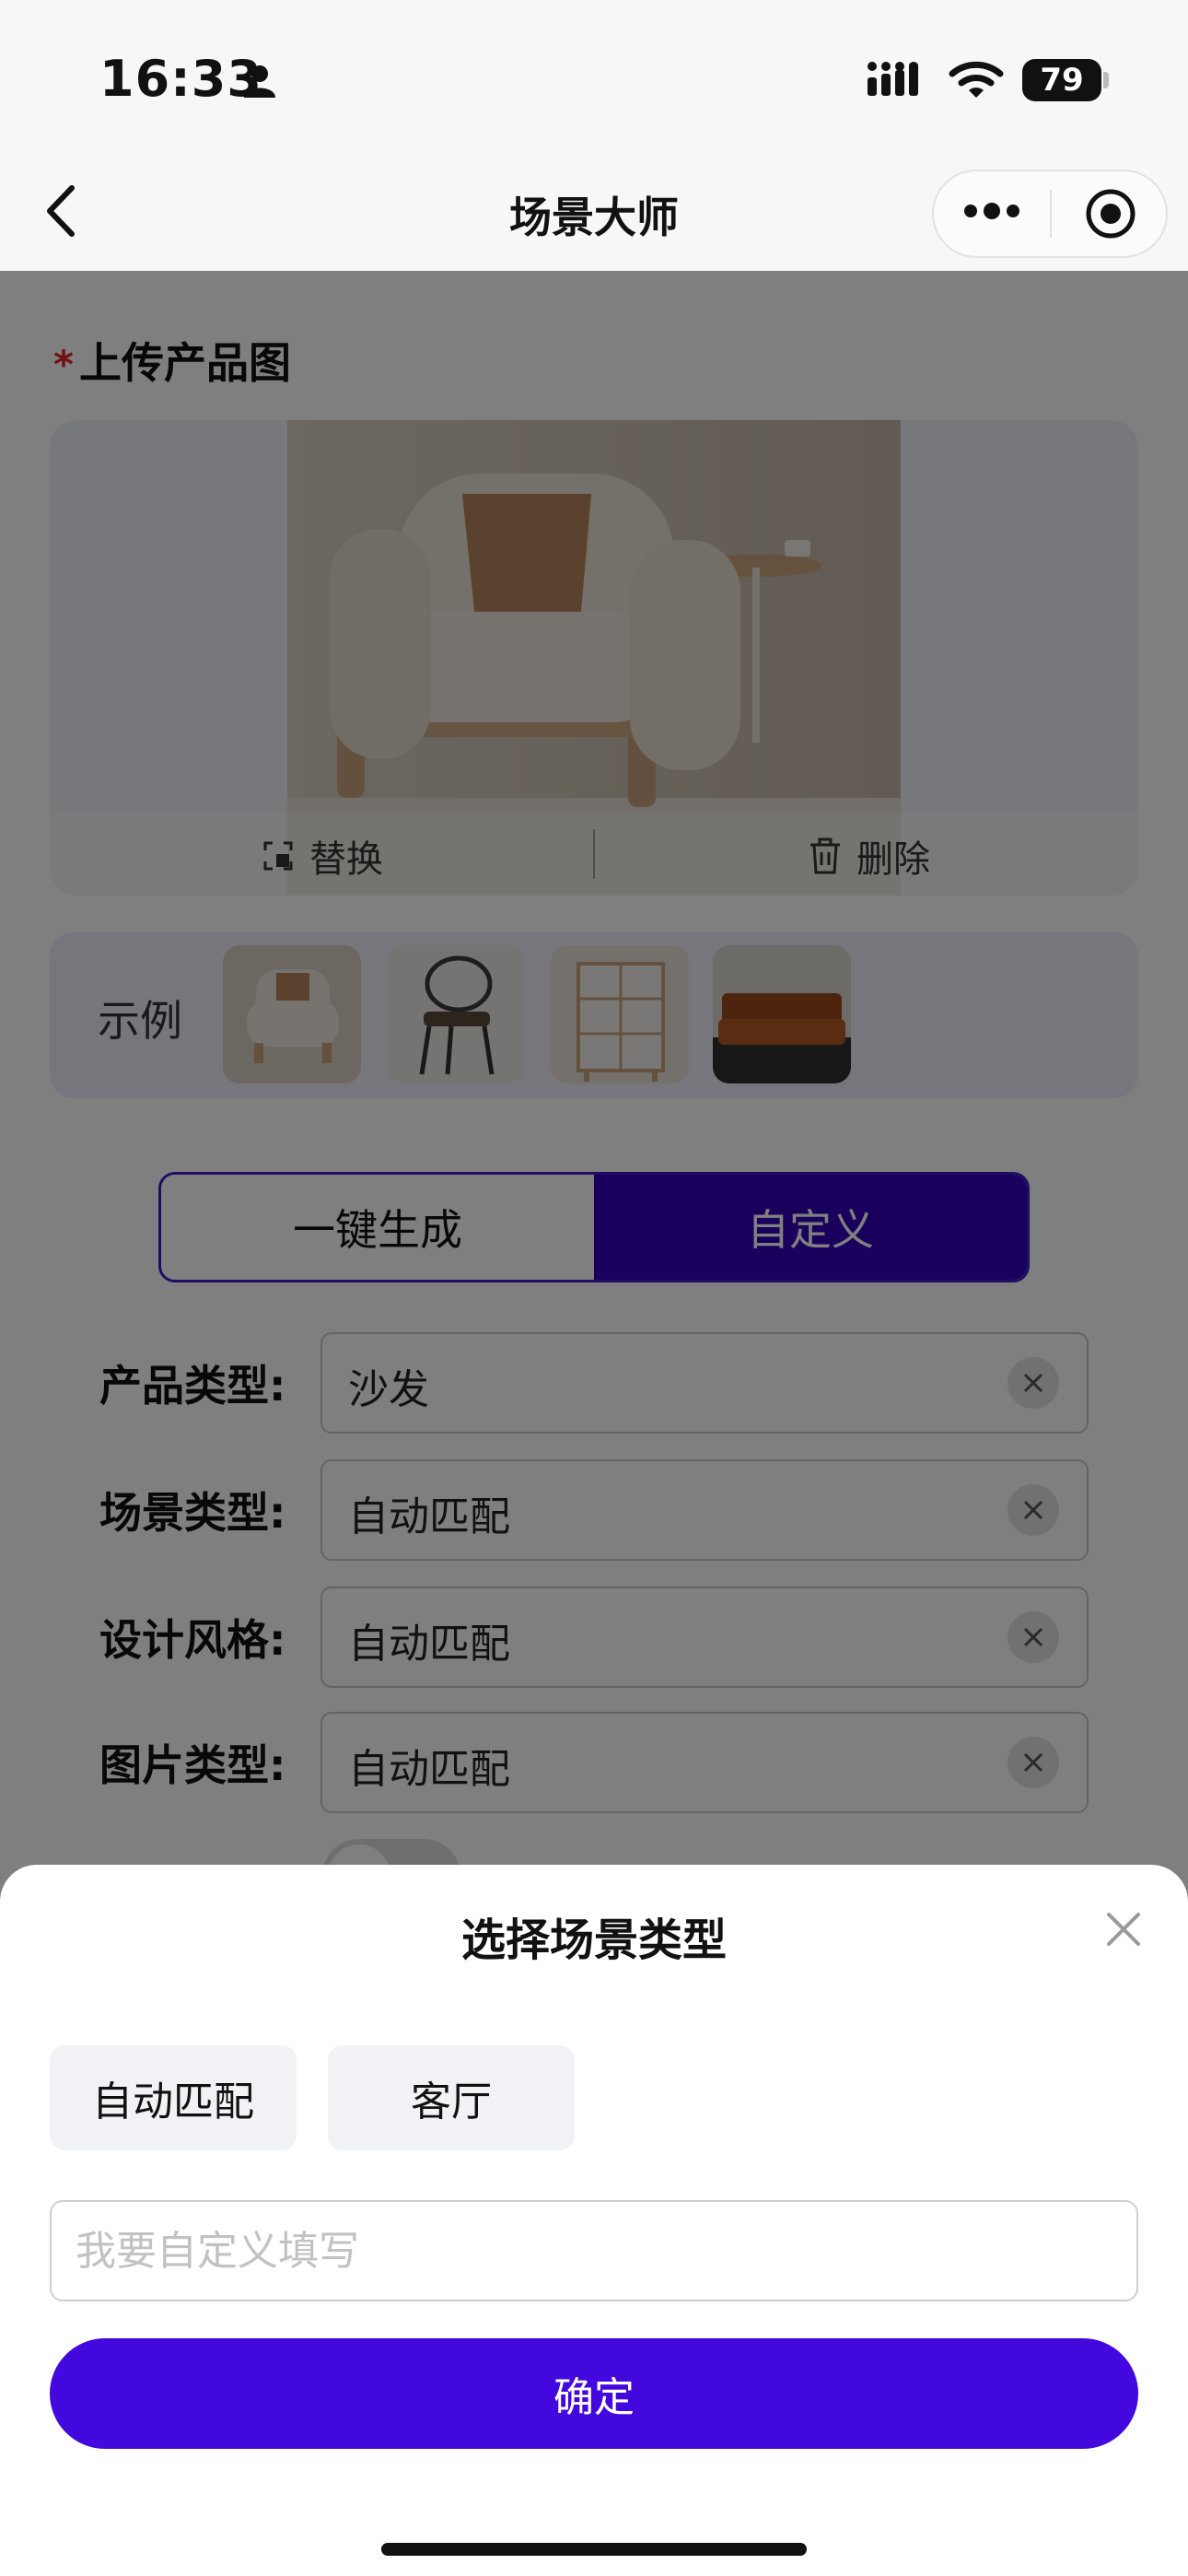 The image size is (1188, 2576). What do you see at coordinates (593, 1940) in the screenshot?
I see `sheet-title: 选择场景类型` at bounding box center [593, 1940].